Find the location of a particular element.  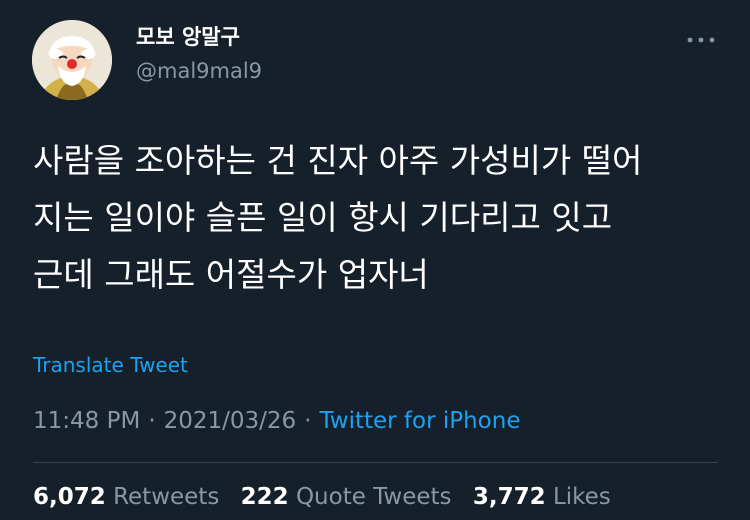

tweet-meta: 11:48 PM · 2021/03/26 · Twitter for iPhone is located at coordinates (277, 421).